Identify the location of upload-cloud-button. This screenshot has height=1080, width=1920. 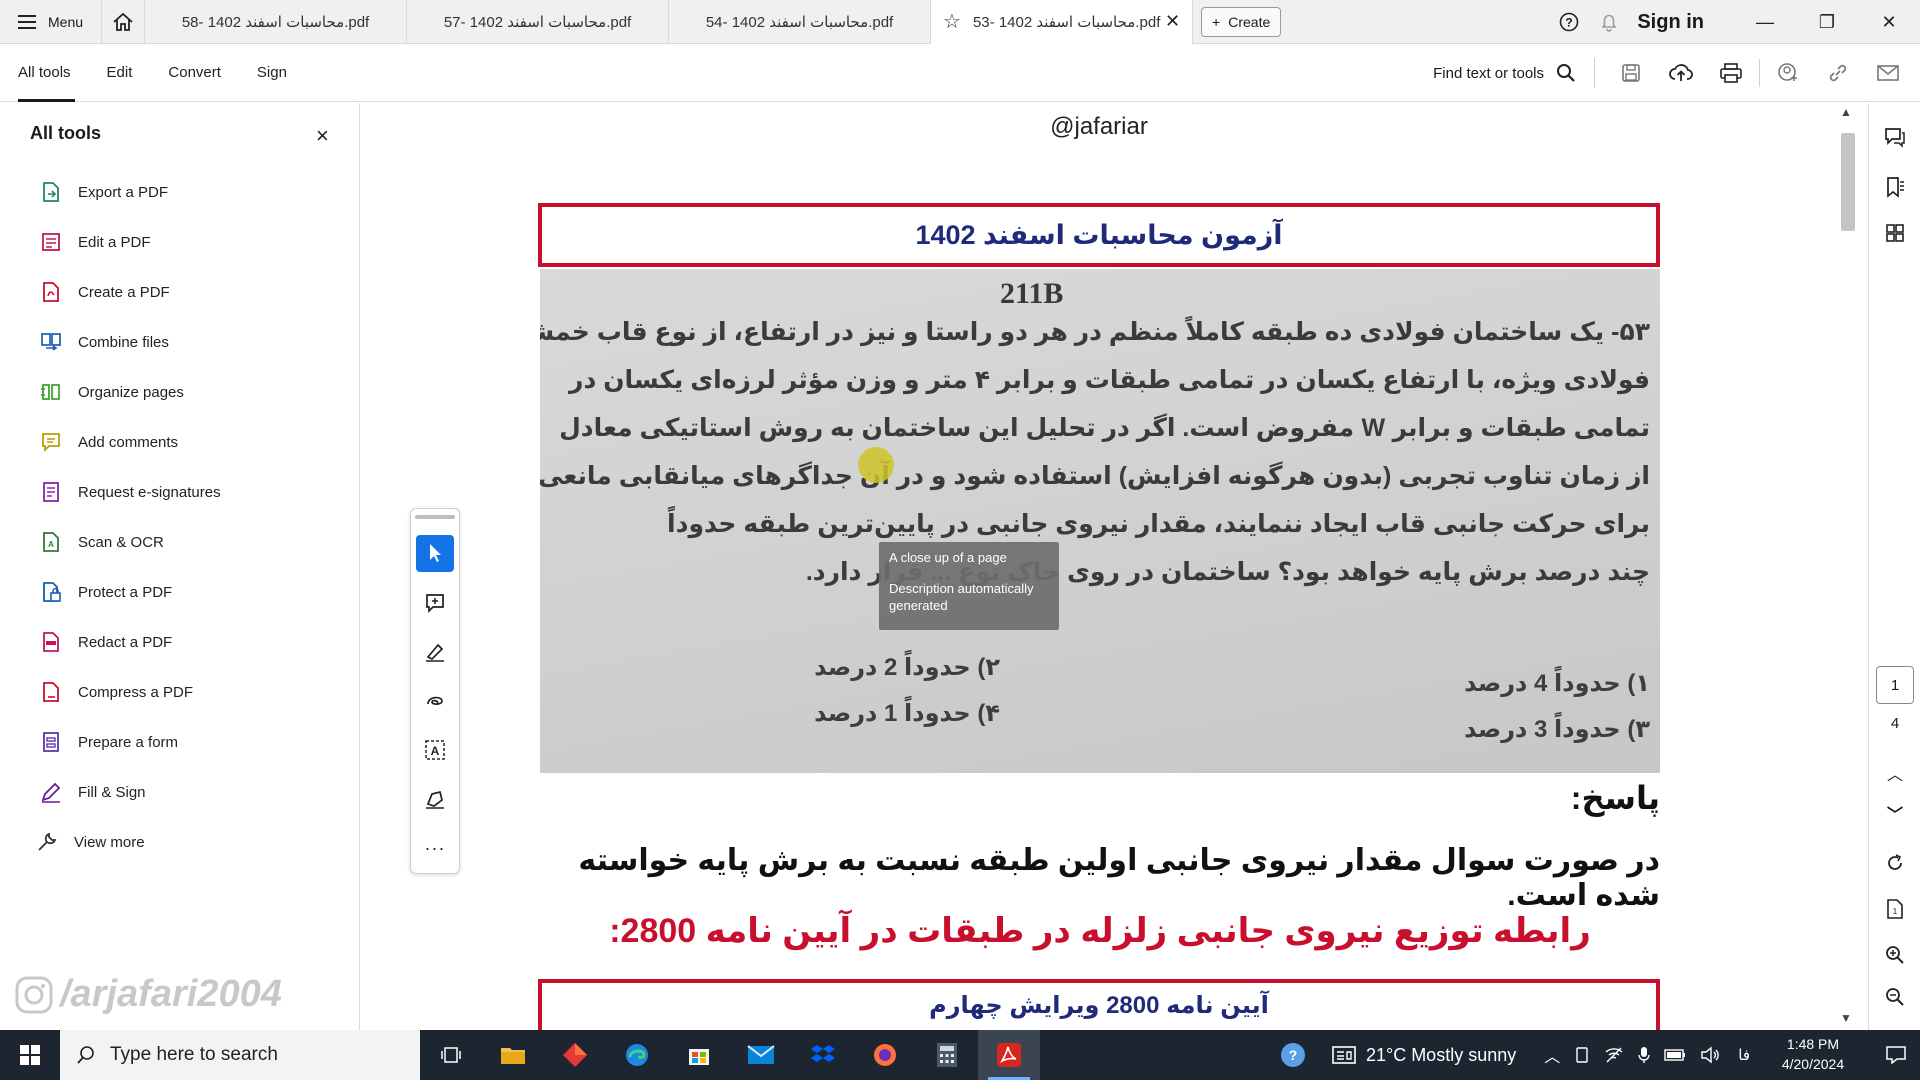
(1681, 73).